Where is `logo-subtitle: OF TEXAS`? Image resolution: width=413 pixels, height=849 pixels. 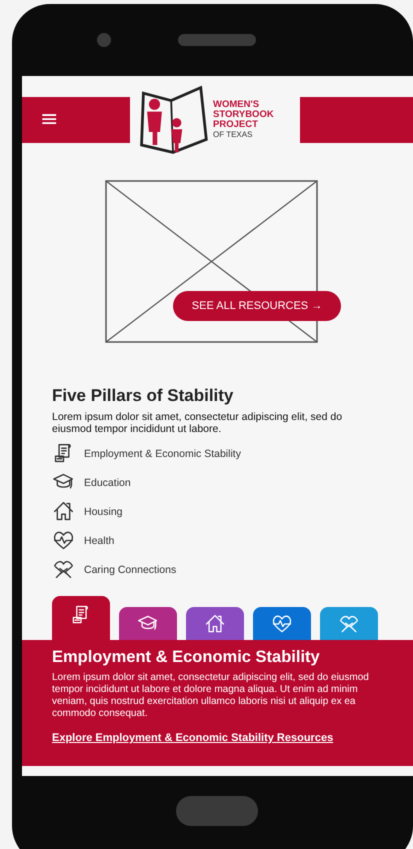
logo-subtitle: OF TEXAS is located at coordinates (233, 135).